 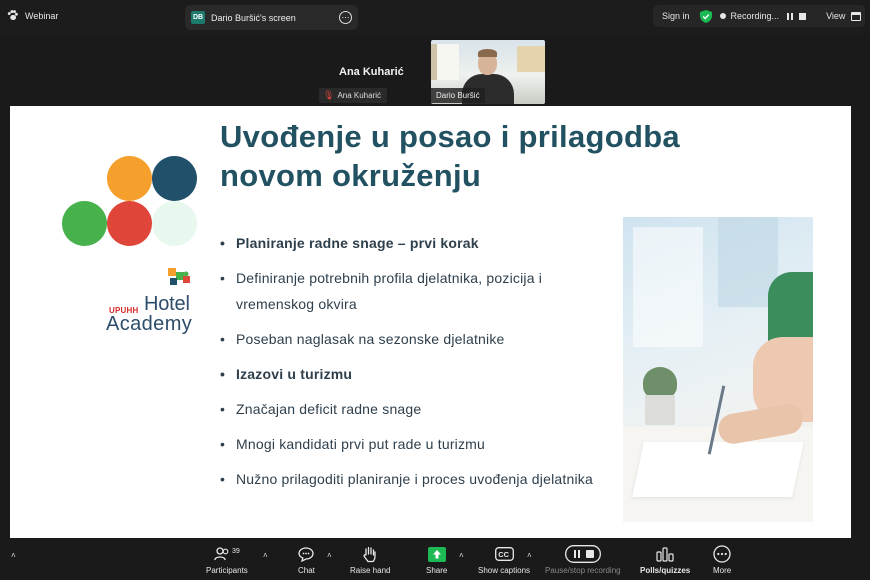 What do you see at coordinates (437, 570) in the screenshot?
I see `share-label: Share` at bounding box center [437, 570].